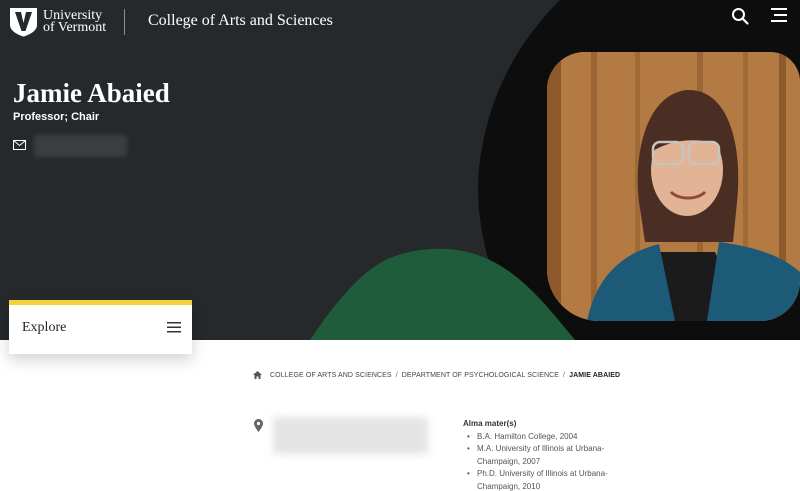  I want to click on breadcrumb-current: JAMIE ABAIED, so click(595, 375).